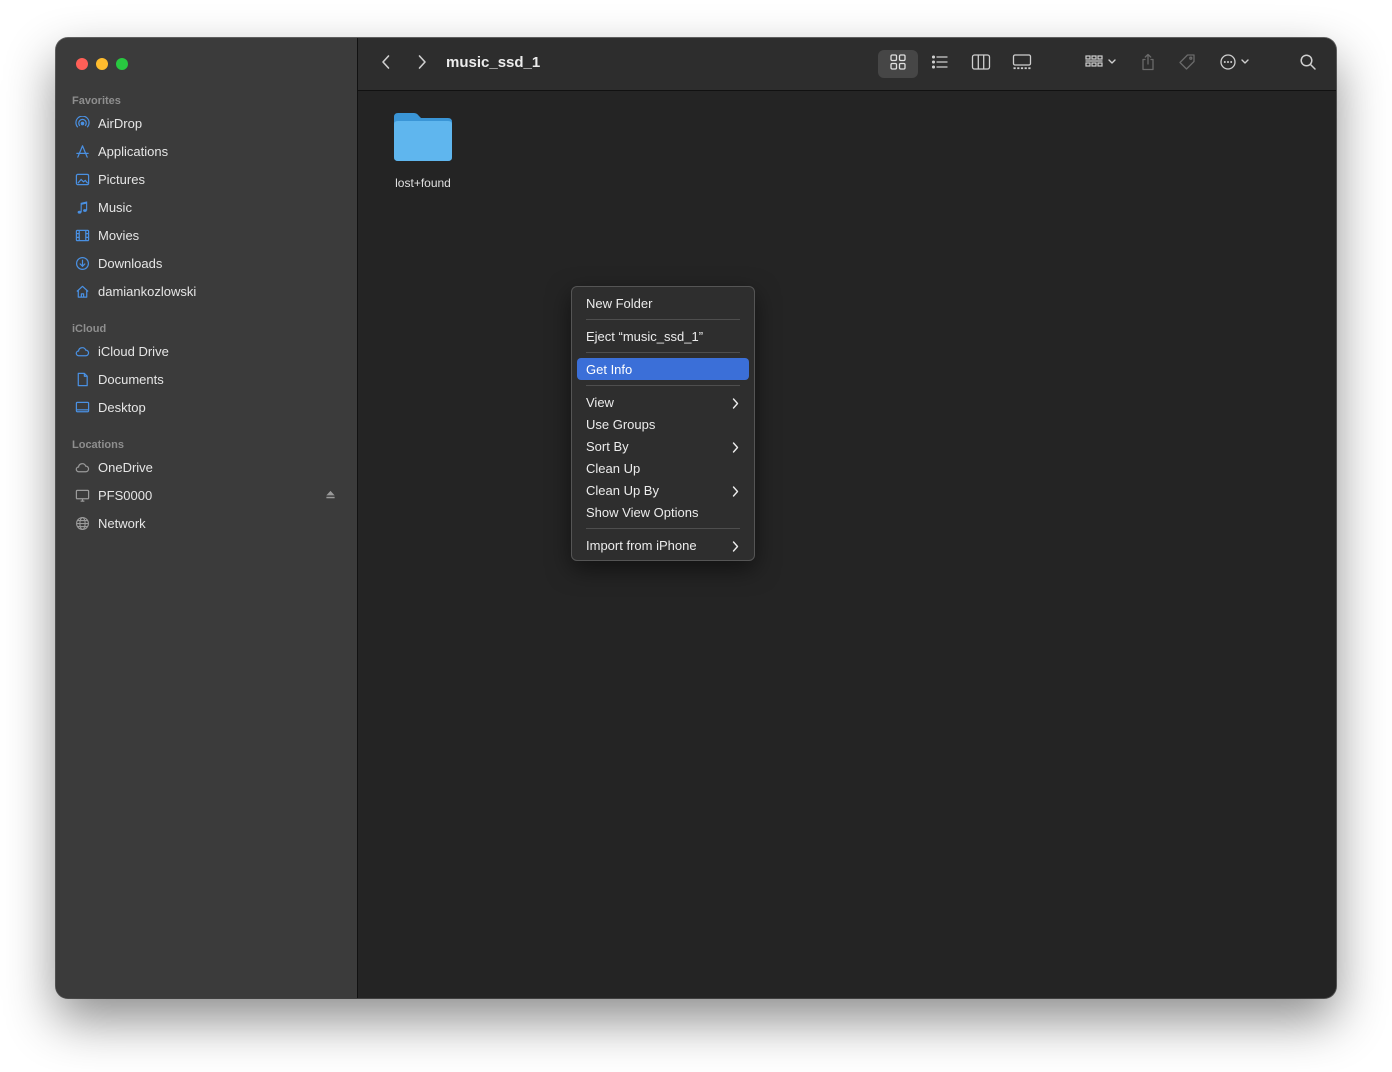 This screenshot has width=1392, height=1072. I want to click on airdrop-icon, so click(82, 123).